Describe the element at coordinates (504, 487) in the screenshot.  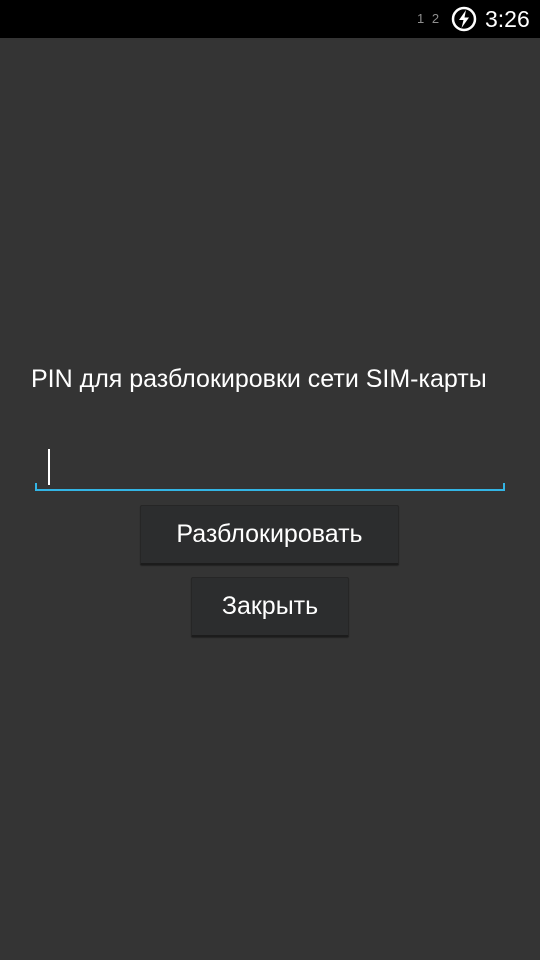
I see `pin-field-right-tick` at that location.